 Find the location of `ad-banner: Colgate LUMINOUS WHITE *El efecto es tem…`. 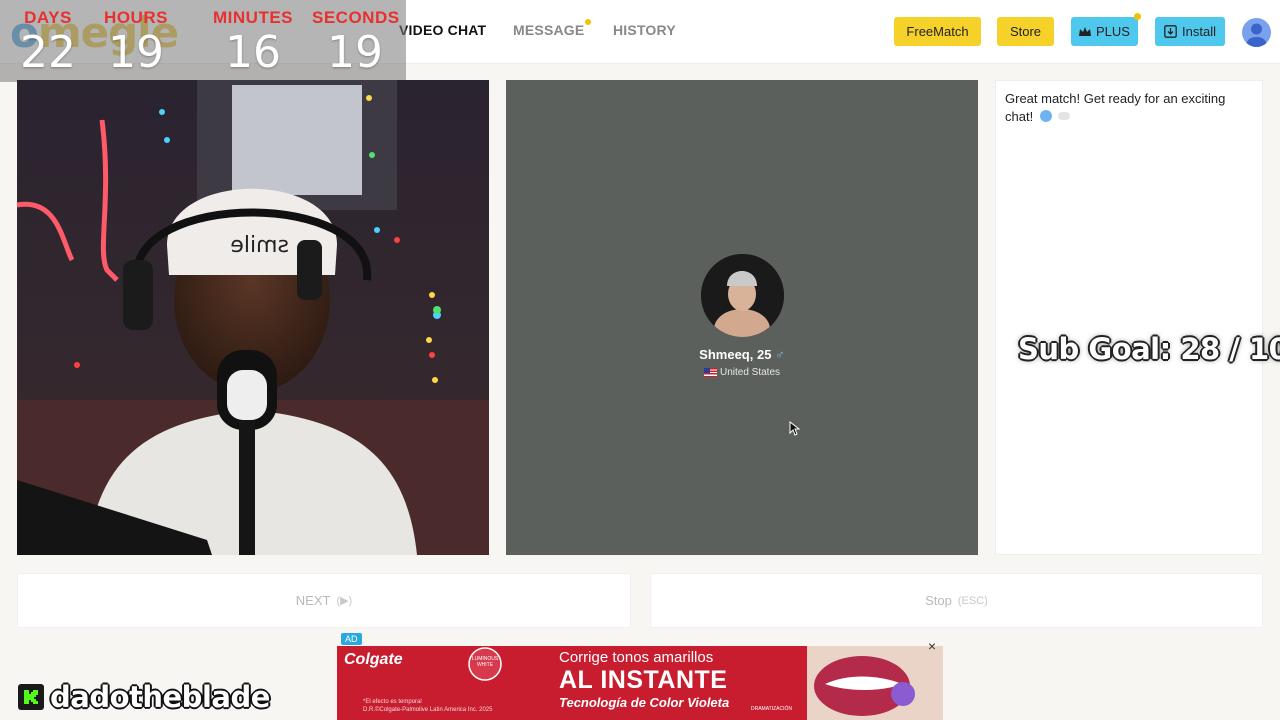

ad-banner: Colgate LUMINOUS WHITE *El efecto es tem… is located at coordinates (640, 683).